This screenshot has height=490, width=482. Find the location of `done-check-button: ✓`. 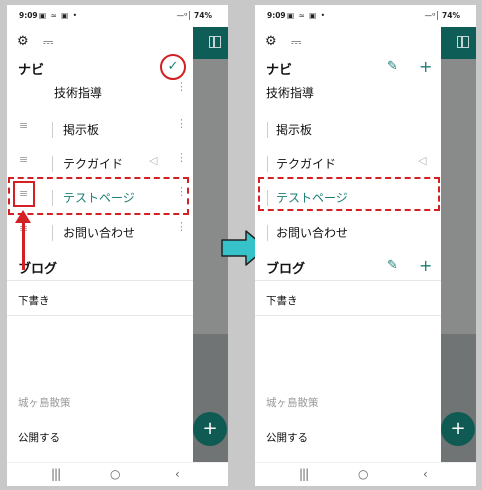

done-check-button: ✓ is located at coordinates (173, 67).